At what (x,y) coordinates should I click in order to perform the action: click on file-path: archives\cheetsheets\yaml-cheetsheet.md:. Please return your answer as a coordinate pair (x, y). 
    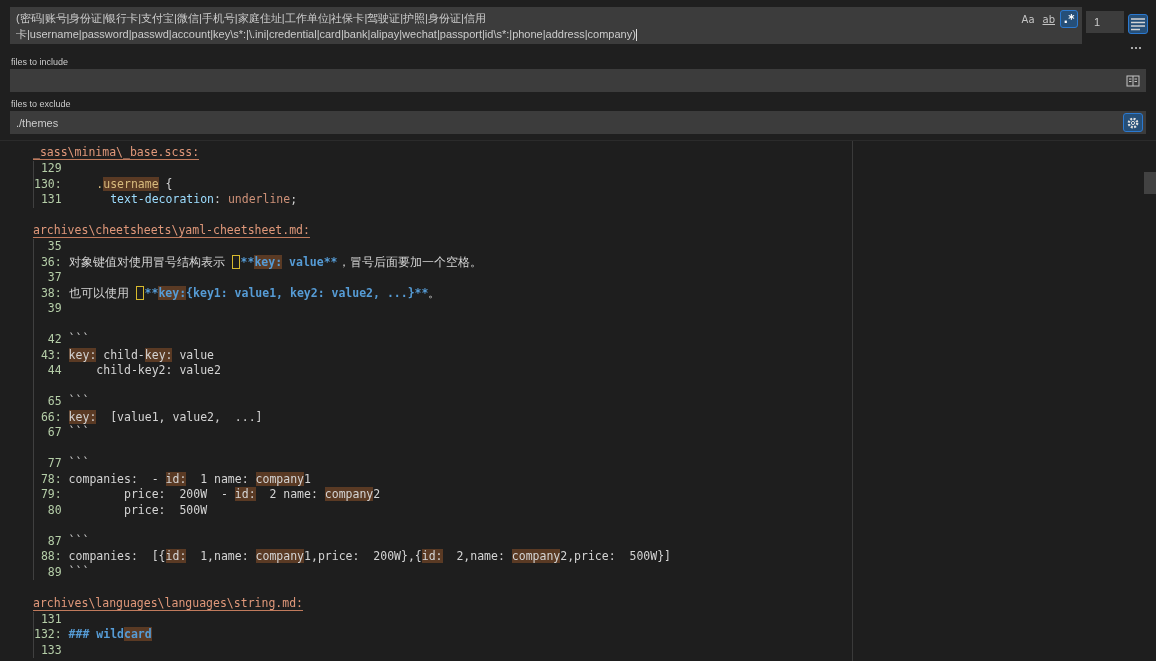
    Looking at the image, I should click on (171, 230).